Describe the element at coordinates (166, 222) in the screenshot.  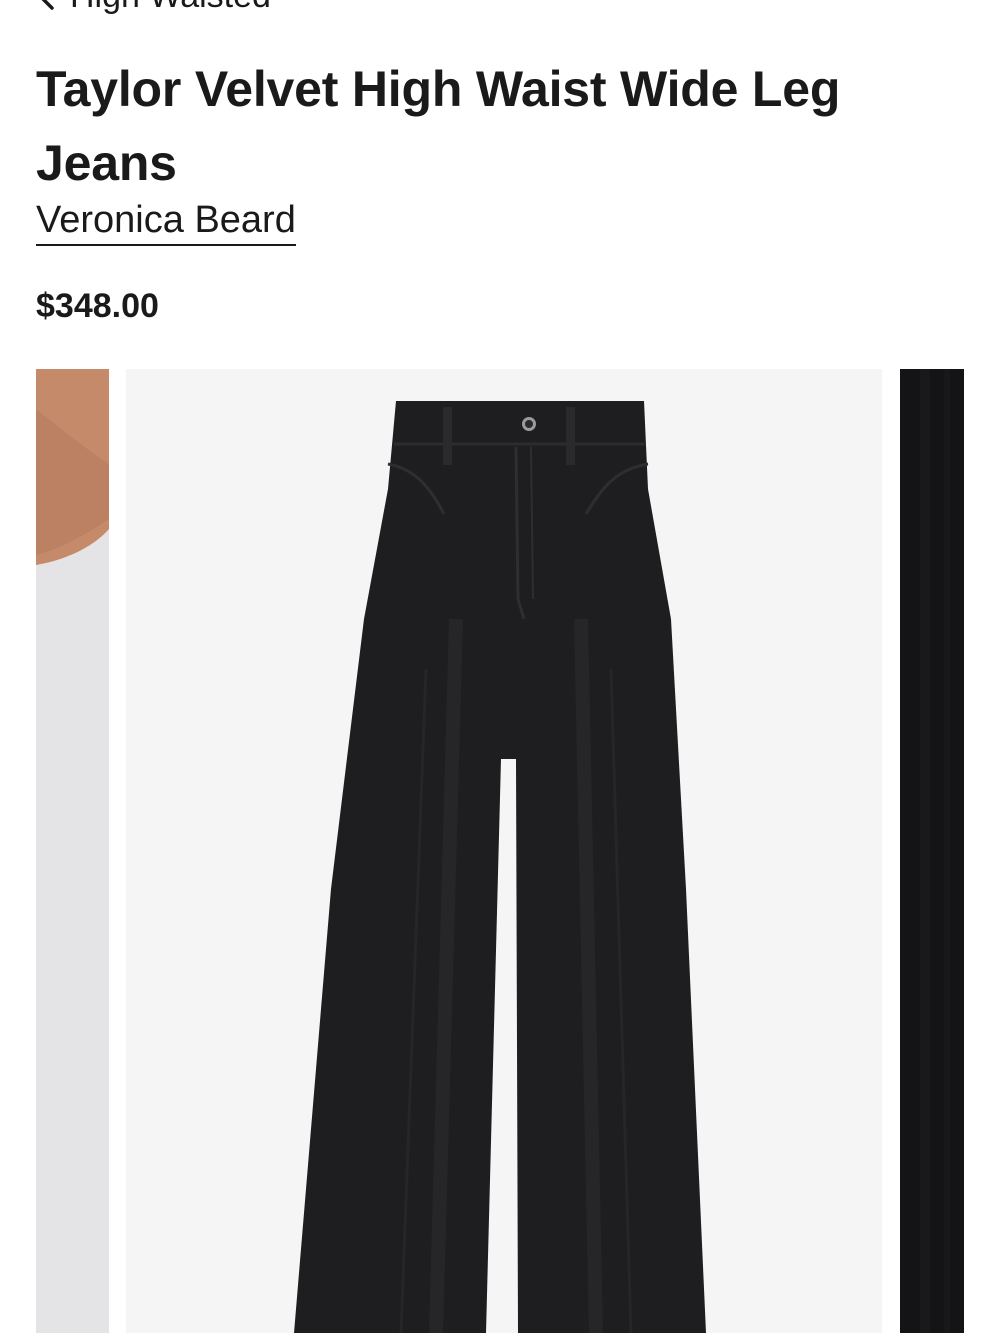
I see `brand-link: Veronica Beard` at that location.